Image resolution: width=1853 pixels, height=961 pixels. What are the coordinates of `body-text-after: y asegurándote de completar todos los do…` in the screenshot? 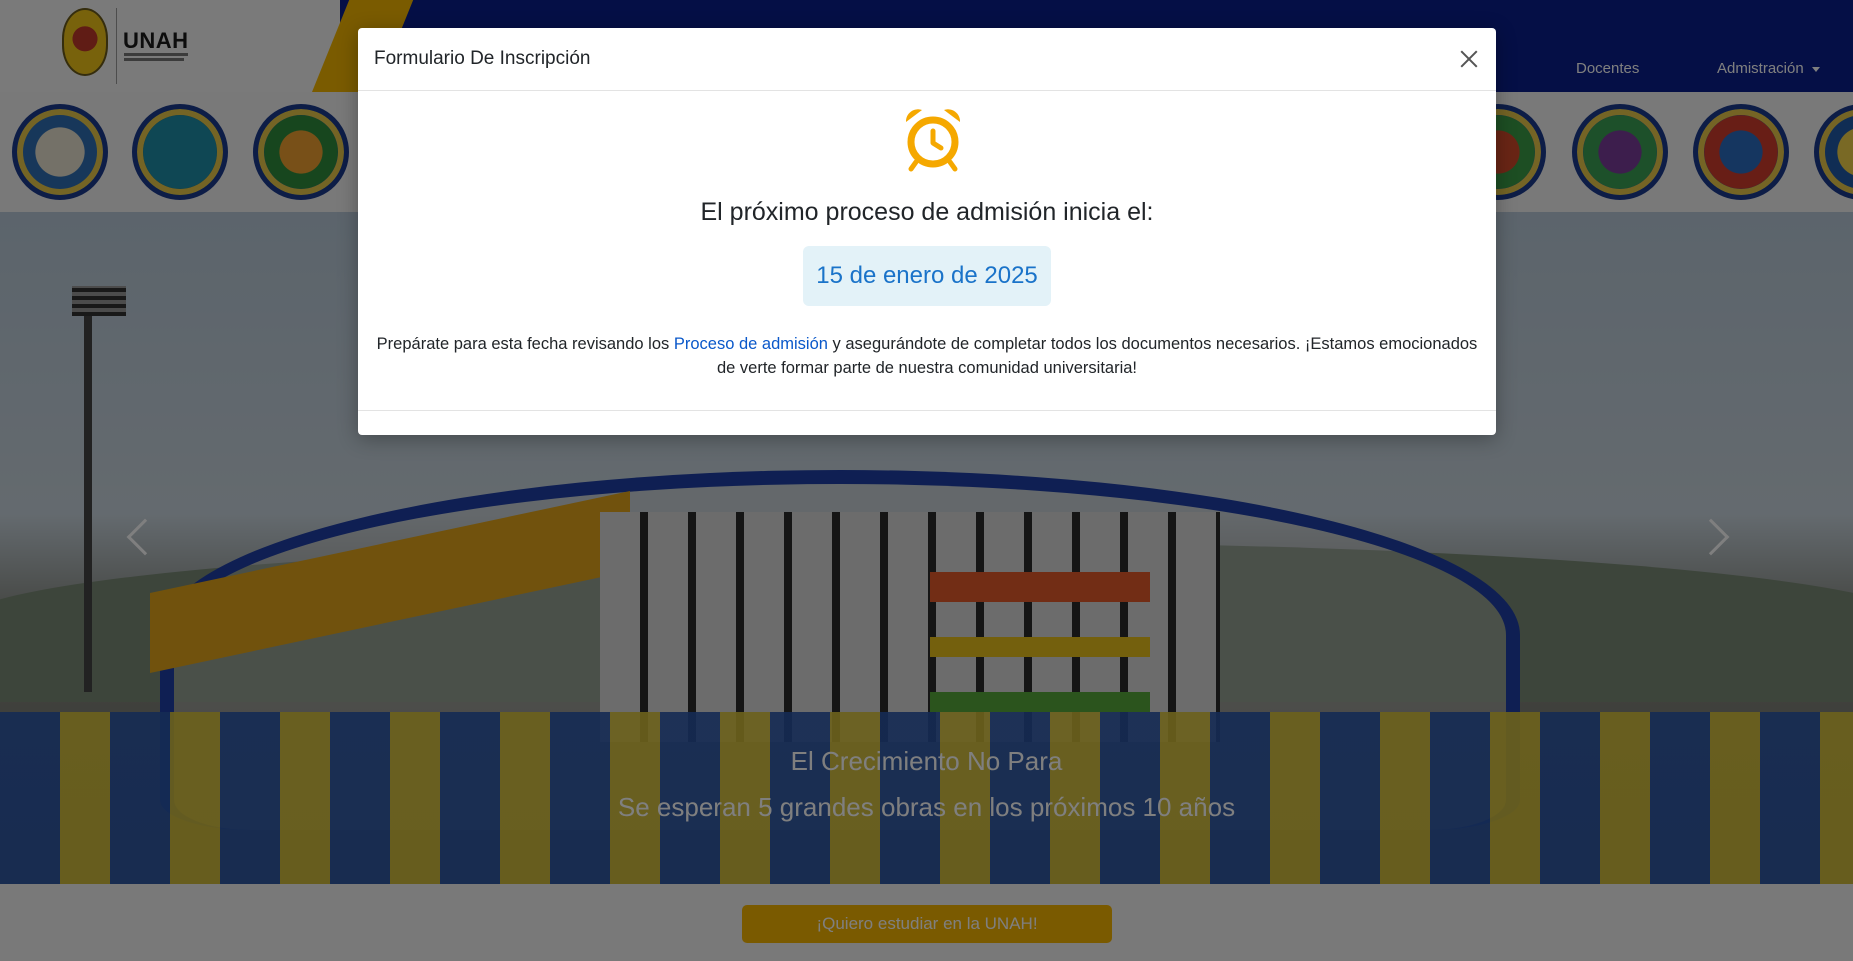 It's located at (1097, 356).